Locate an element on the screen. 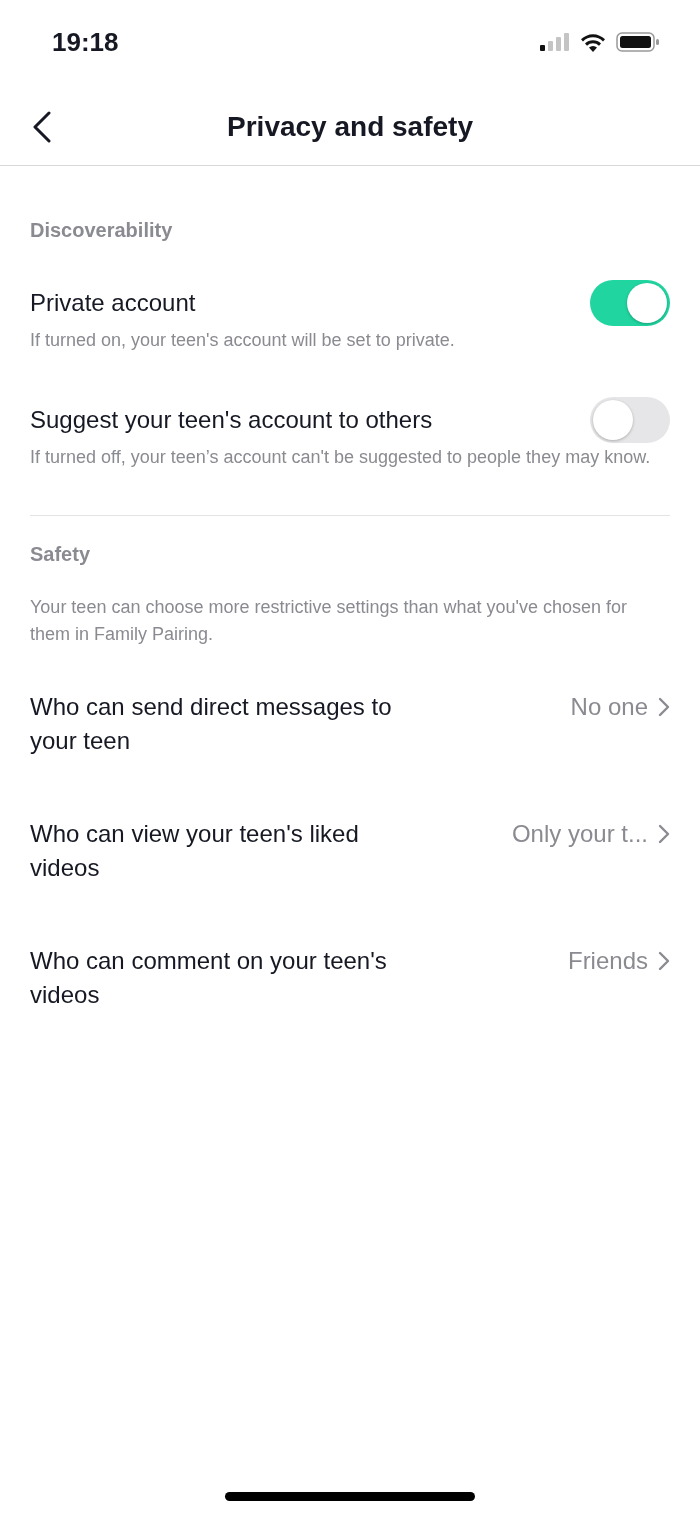 The height and width of the screenshot is (1516, 700). signal-icon is located at coordinates (555, 42).